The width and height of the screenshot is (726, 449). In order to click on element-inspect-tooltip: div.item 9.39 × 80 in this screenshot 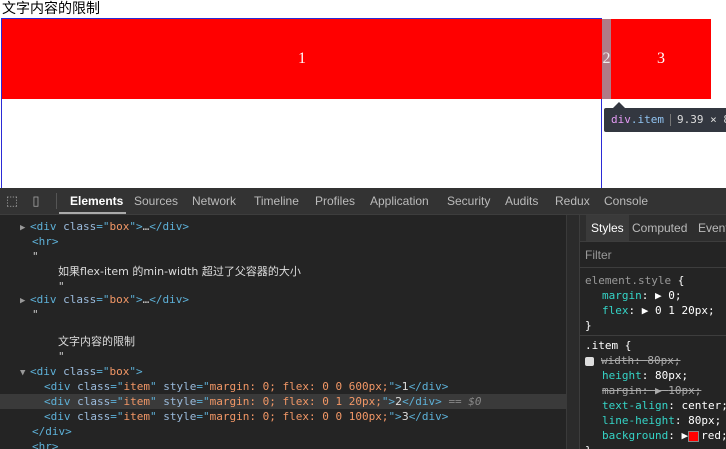, I will do `click(665, 117)`.